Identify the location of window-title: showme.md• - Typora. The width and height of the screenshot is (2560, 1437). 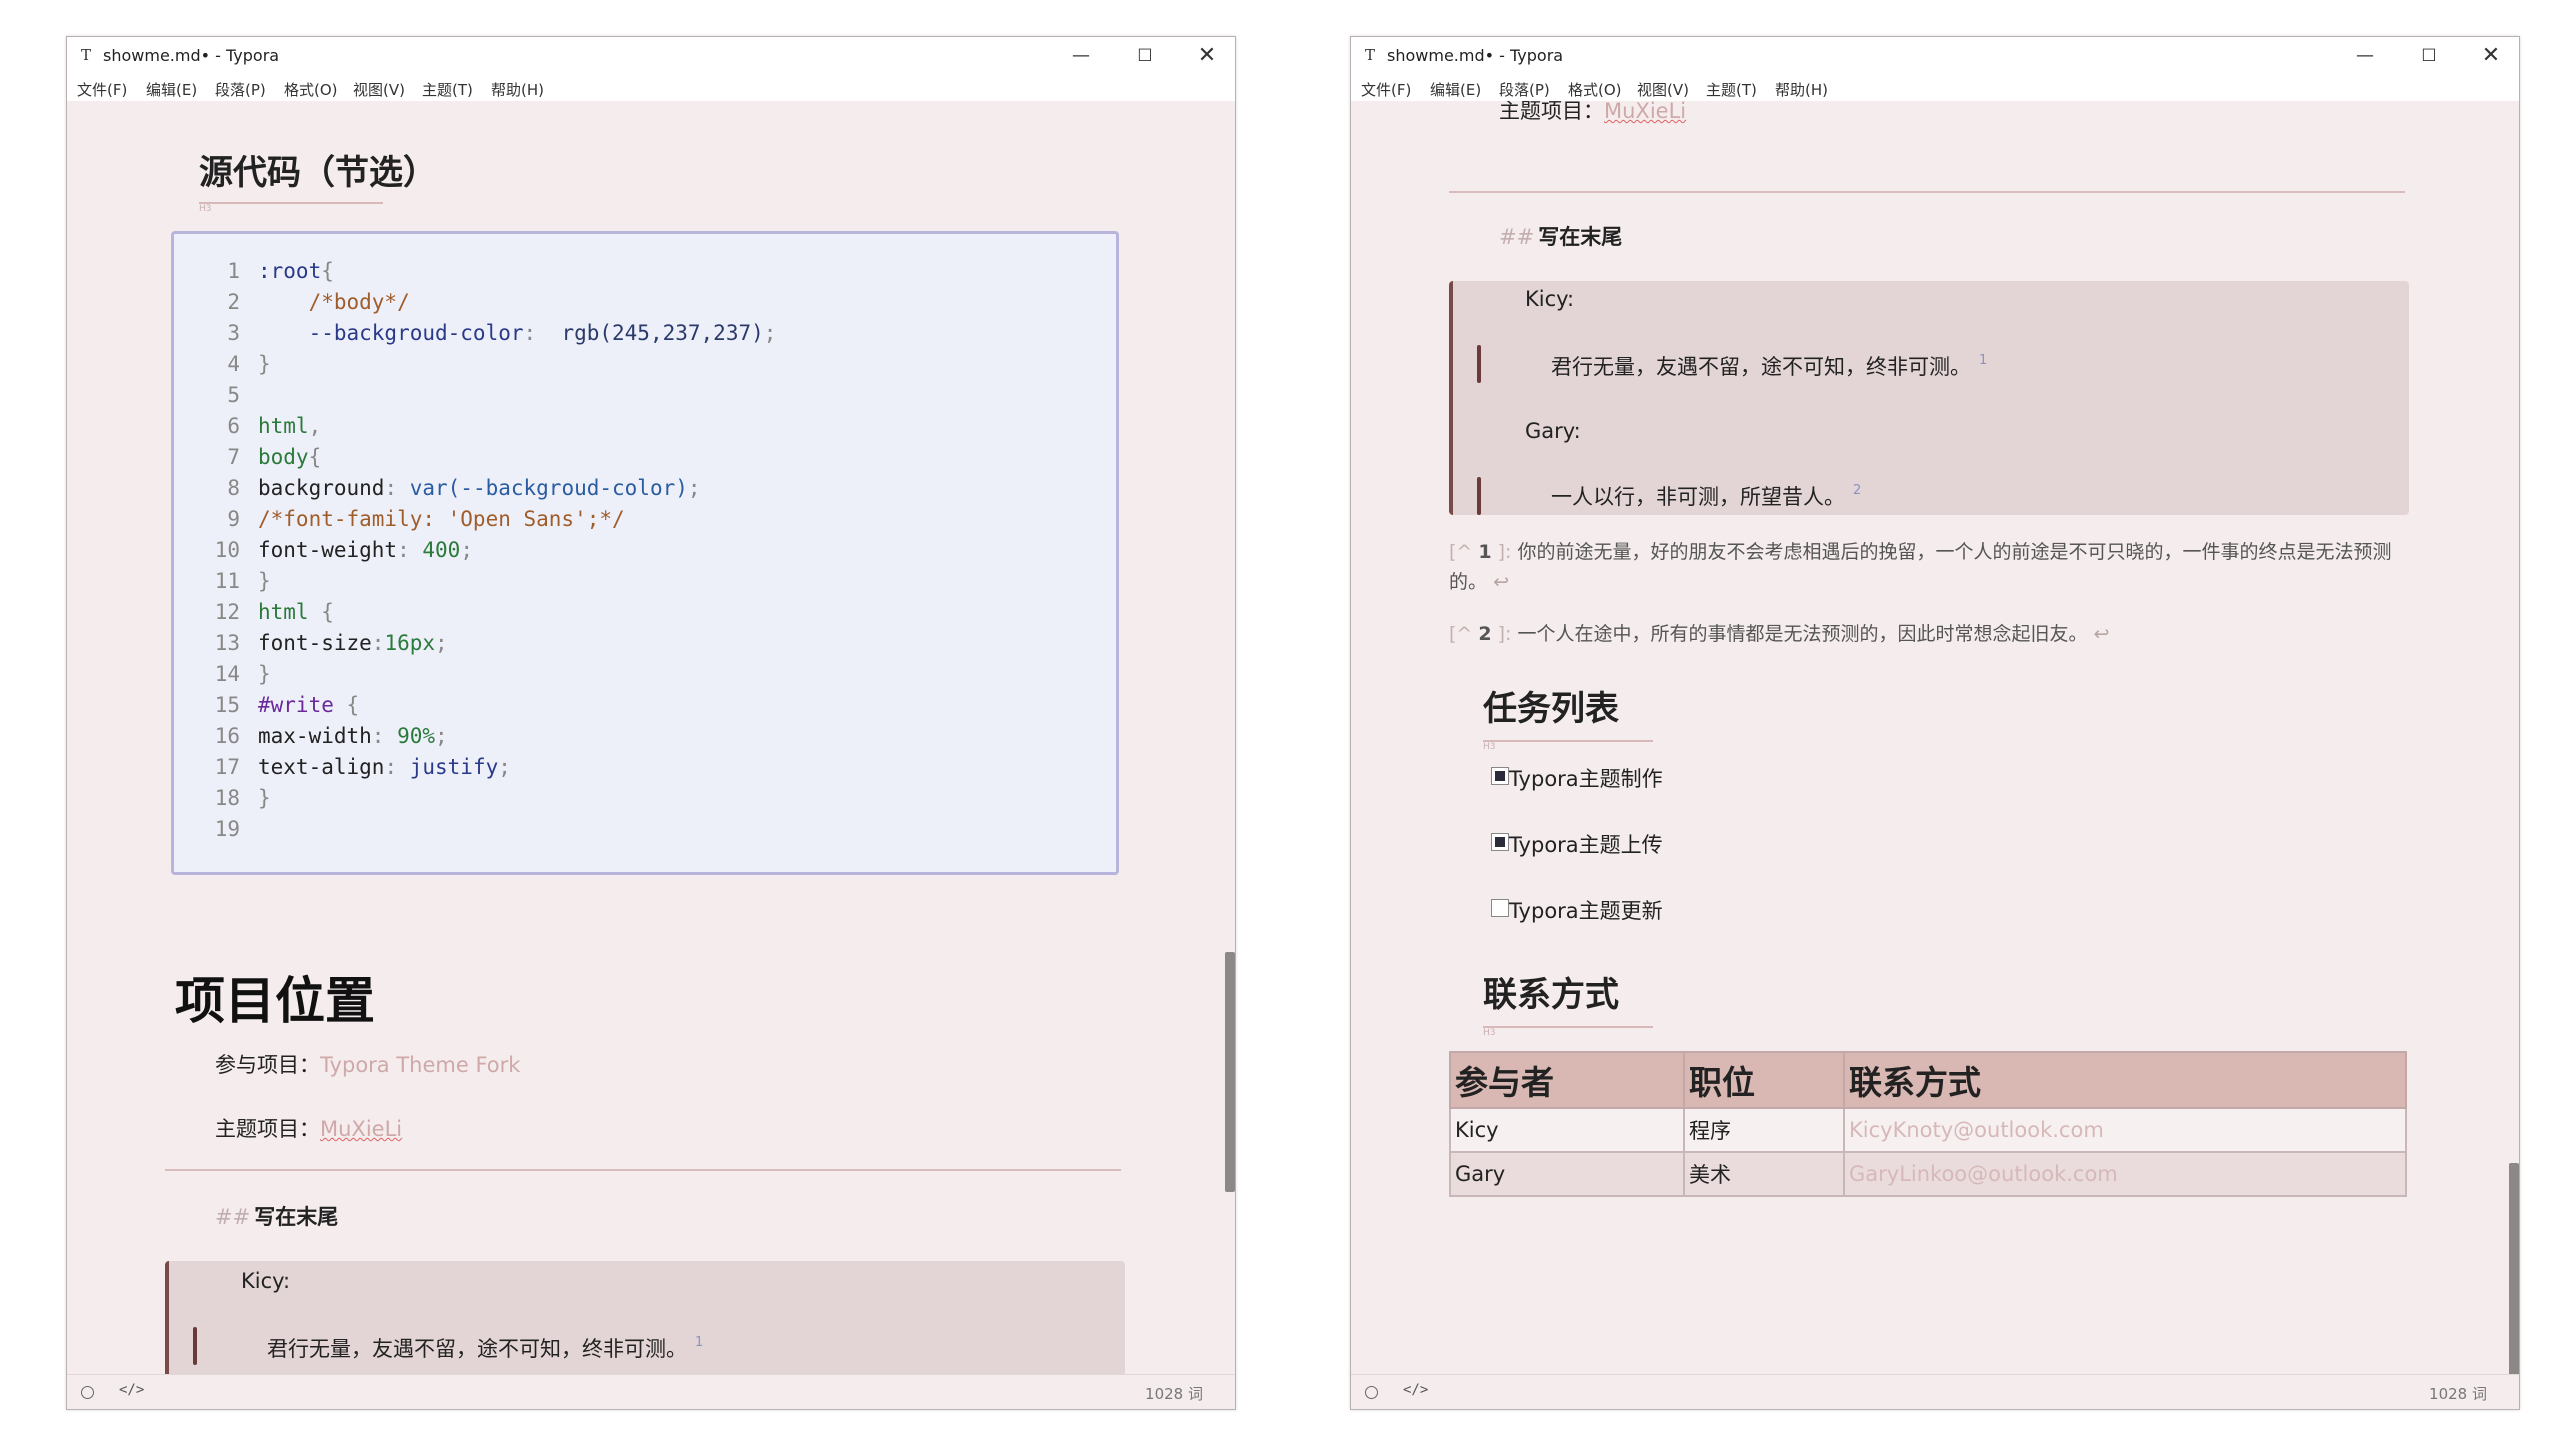
(191, 55).